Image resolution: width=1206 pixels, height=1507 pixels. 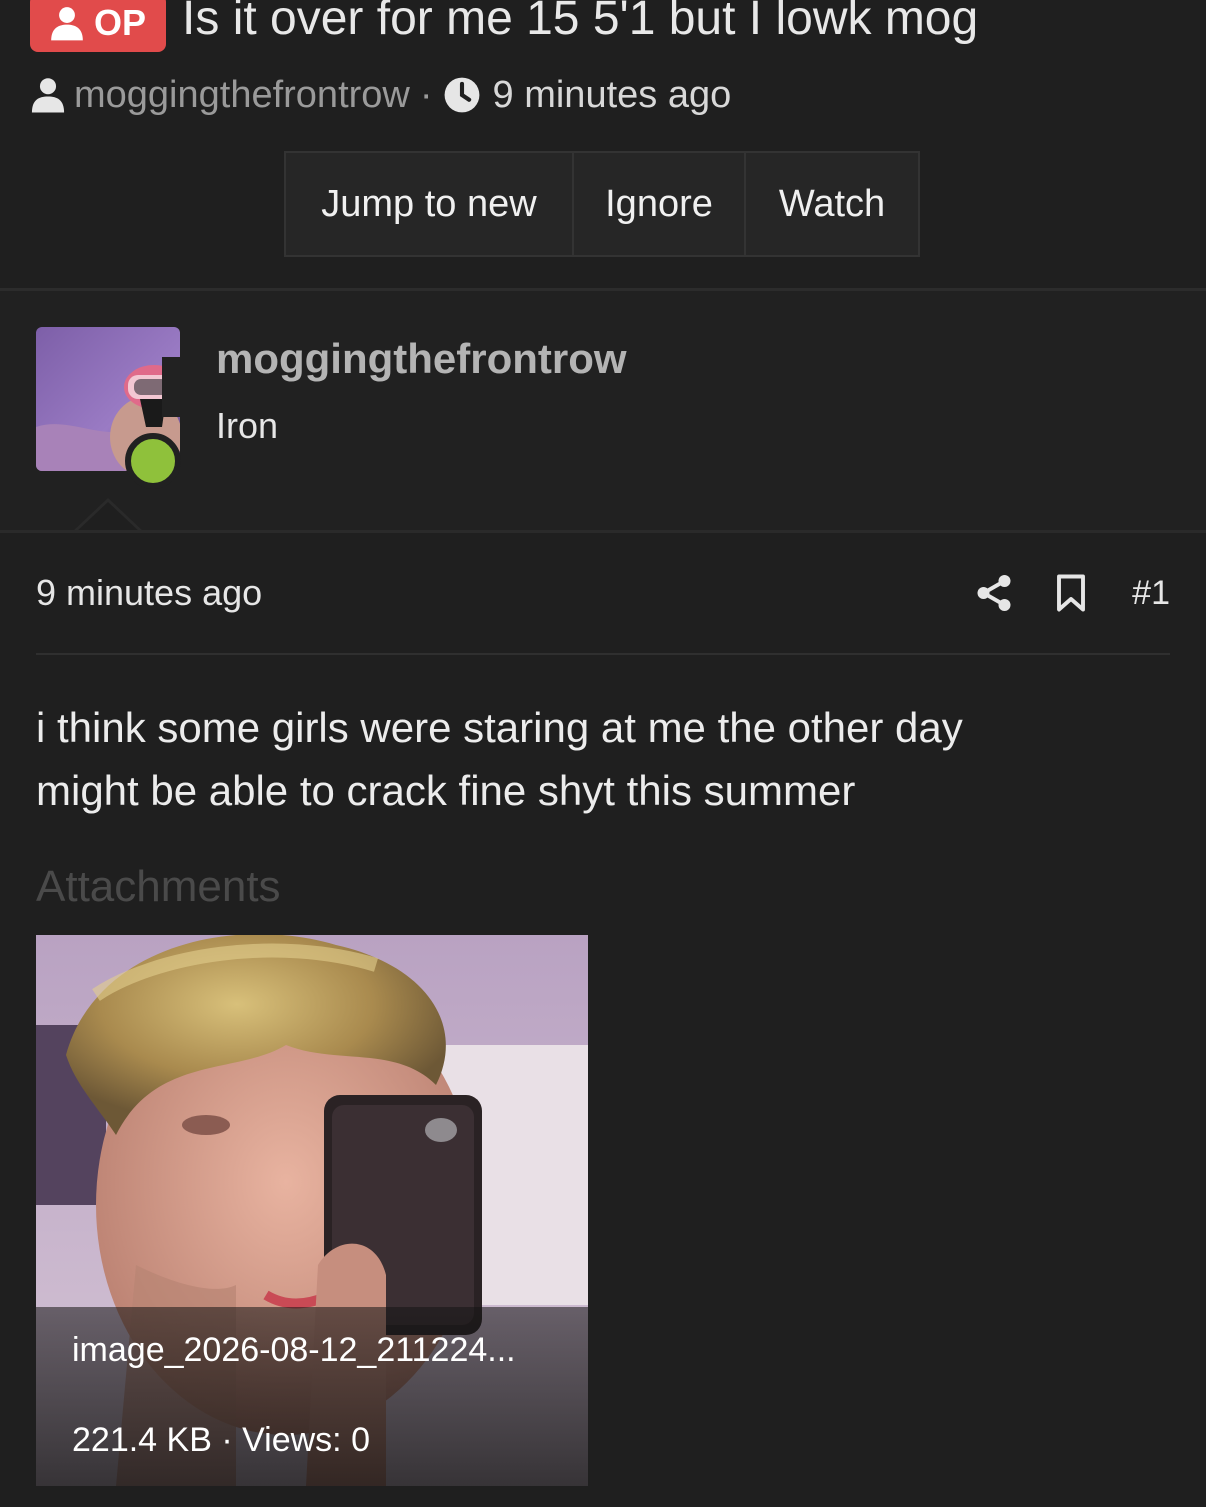 I want to click on thread-time: 9 minutes ago, so click(x=612, y=95).